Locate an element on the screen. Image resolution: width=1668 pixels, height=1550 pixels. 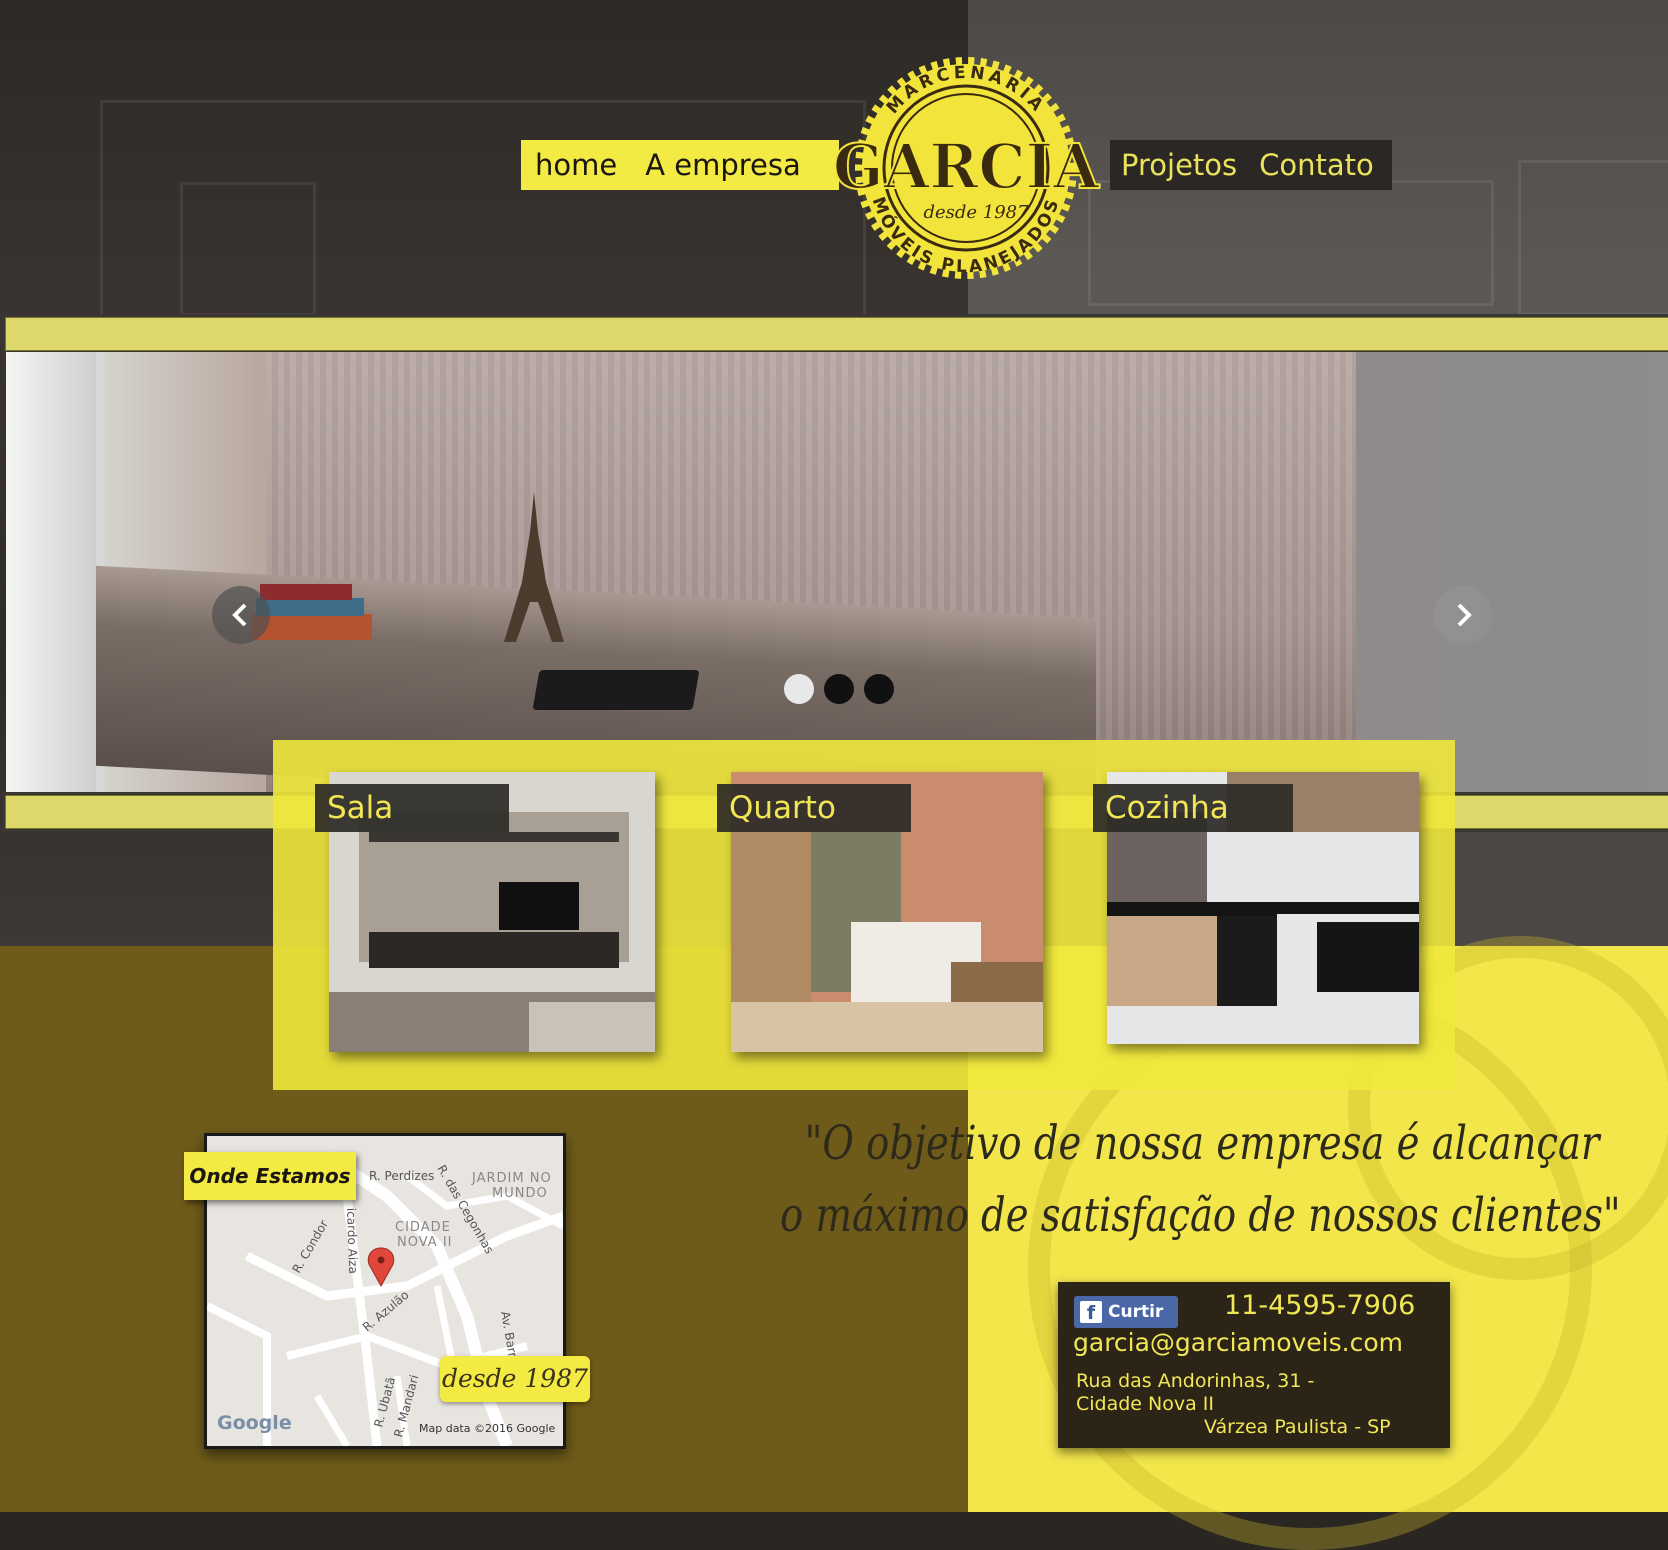
nav-left-group: home A empresa is located at coordinates (680, 165).